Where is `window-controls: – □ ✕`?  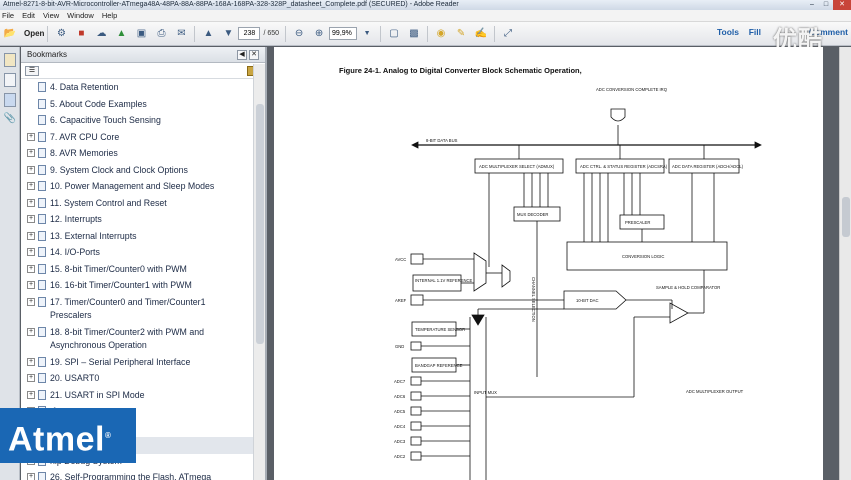 window-controls: – □ ✕ is located at coordinates (828, 5).